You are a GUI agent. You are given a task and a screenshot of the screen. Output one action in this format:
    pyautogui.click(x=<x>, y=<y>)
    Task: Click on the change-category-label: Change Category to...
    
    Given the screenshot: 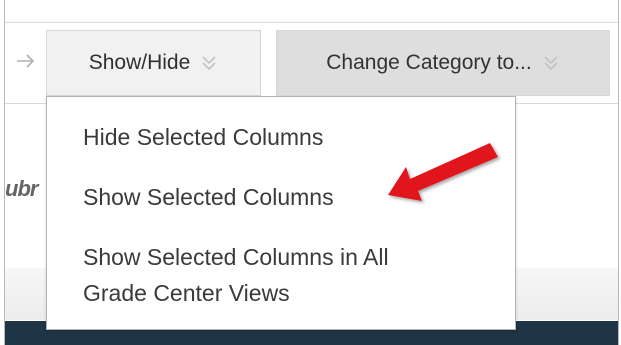 What is the action you would take?
    pyautogui.click(x=429, y=62)
    